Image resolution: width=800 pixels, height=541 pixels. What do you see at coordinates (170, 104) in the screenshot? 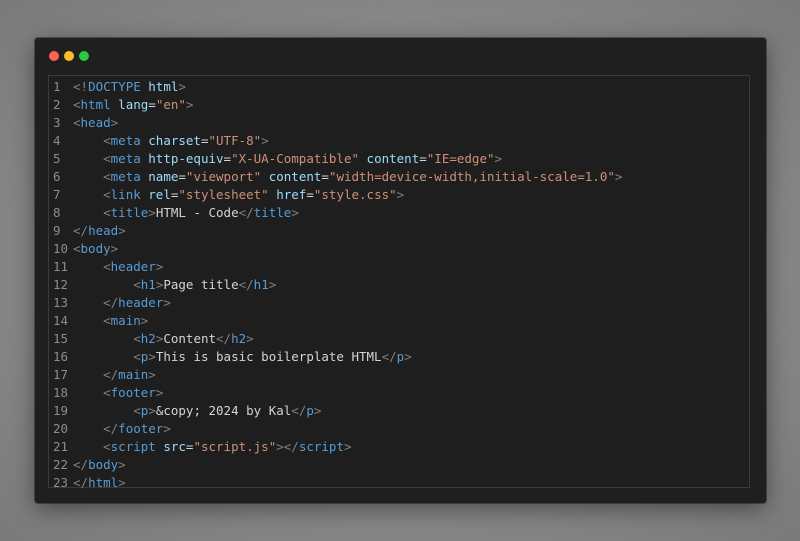
I see `token-string-value: "en"` at bounding box center [170, 104].